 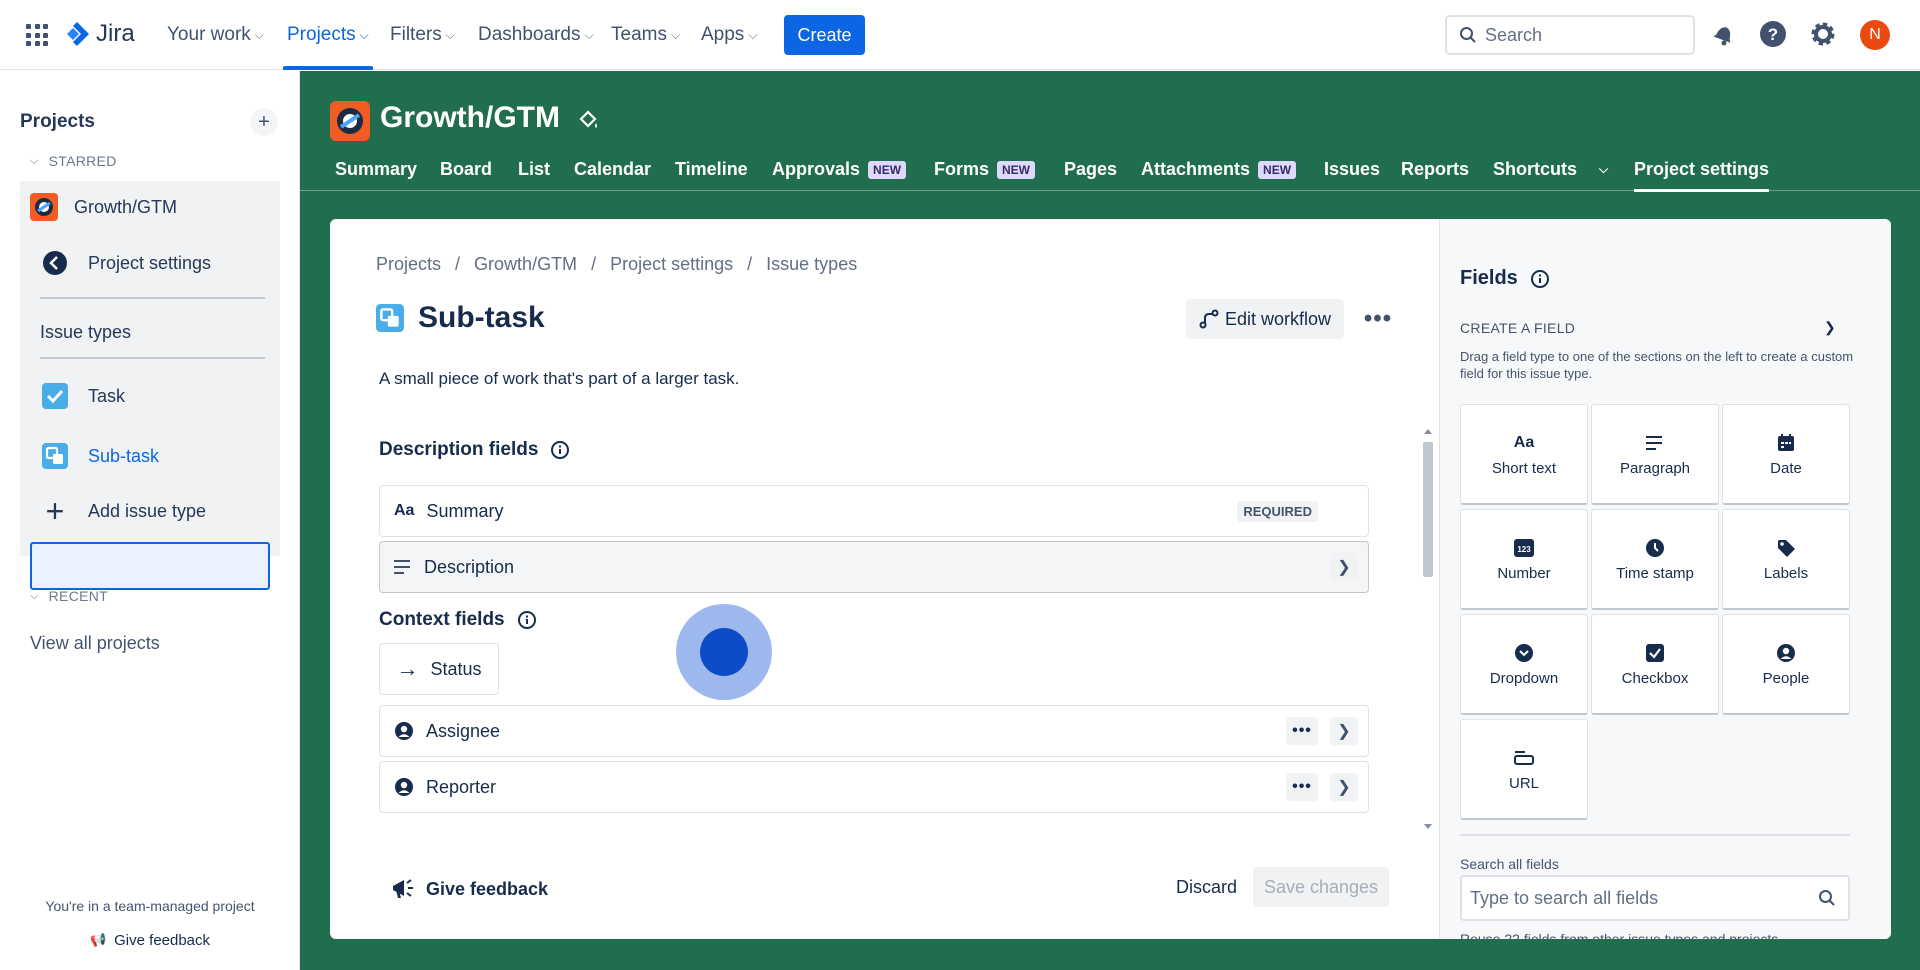 What do you see at coordinates (612, 169) in the screenshot?
I see `tab-calendar: Calendar` at bounding box center [612, 169].